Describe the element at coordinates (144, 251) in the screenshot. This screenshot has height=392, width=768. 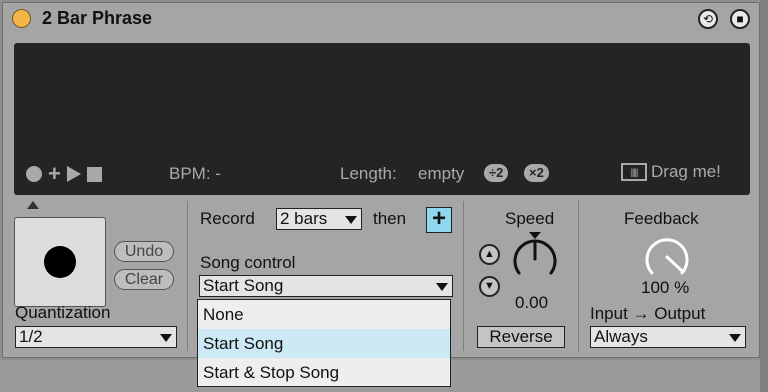
I see `undo-button: Undo` at that location.